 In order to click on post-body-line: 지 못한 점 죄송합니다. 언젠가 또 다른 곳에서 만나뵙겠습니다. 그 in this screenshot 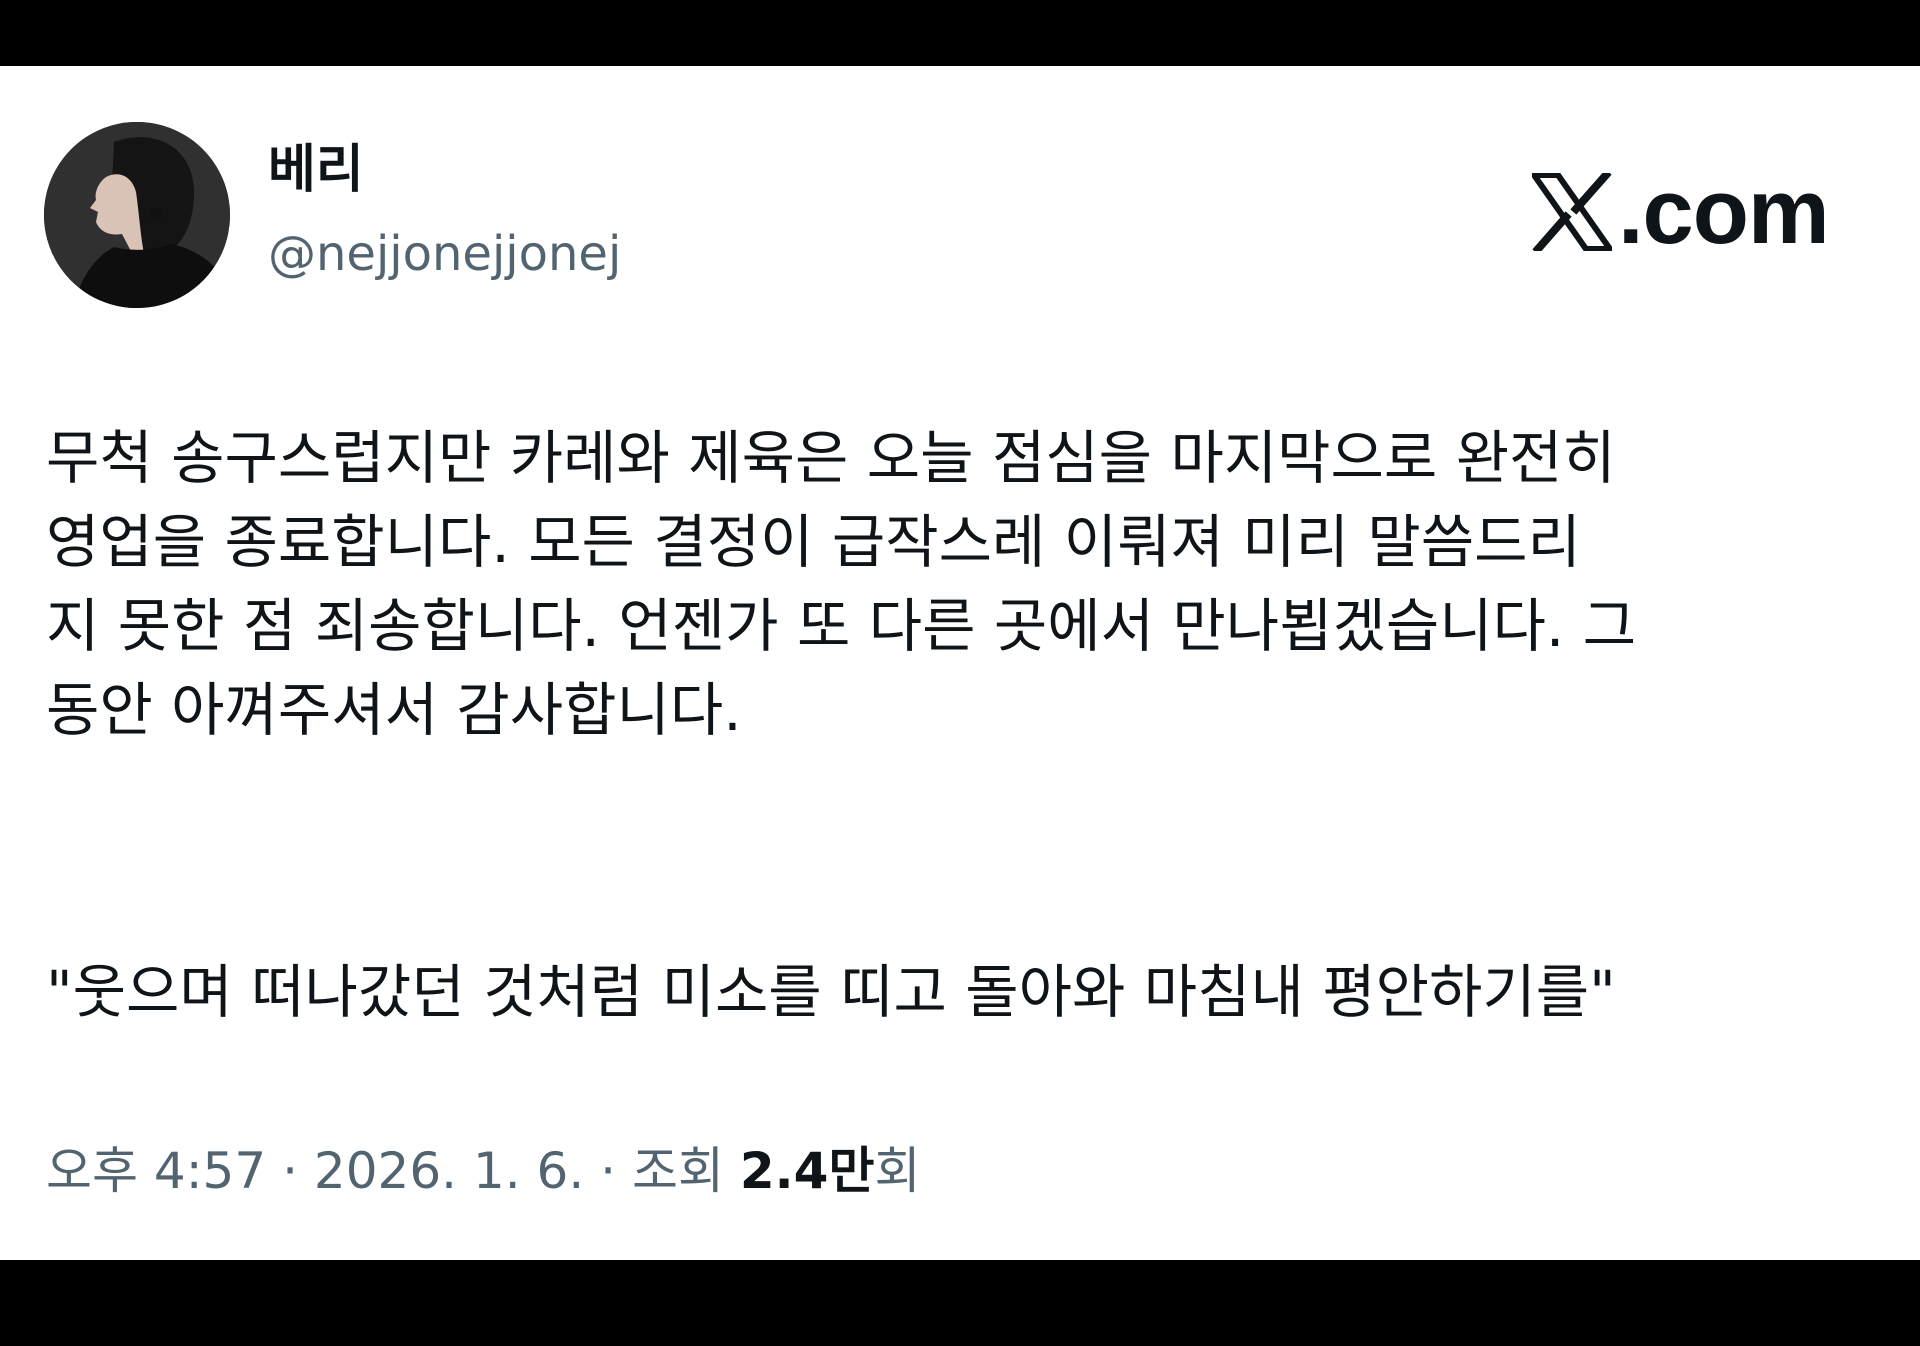, I will do `click(841, 626)`.